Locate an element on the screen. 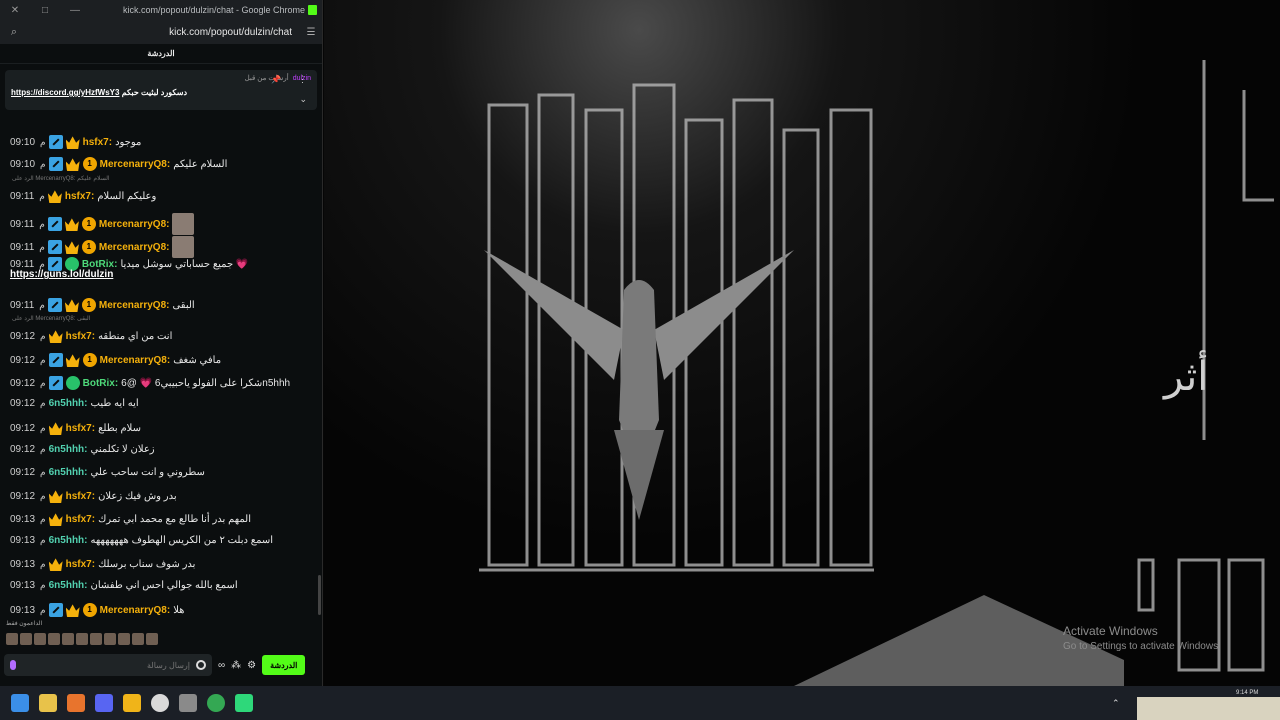 This screenshot has width=1280, height=720. chat-message: 09:10 م hsfx7: موجود is located at coordinates (162, 142).